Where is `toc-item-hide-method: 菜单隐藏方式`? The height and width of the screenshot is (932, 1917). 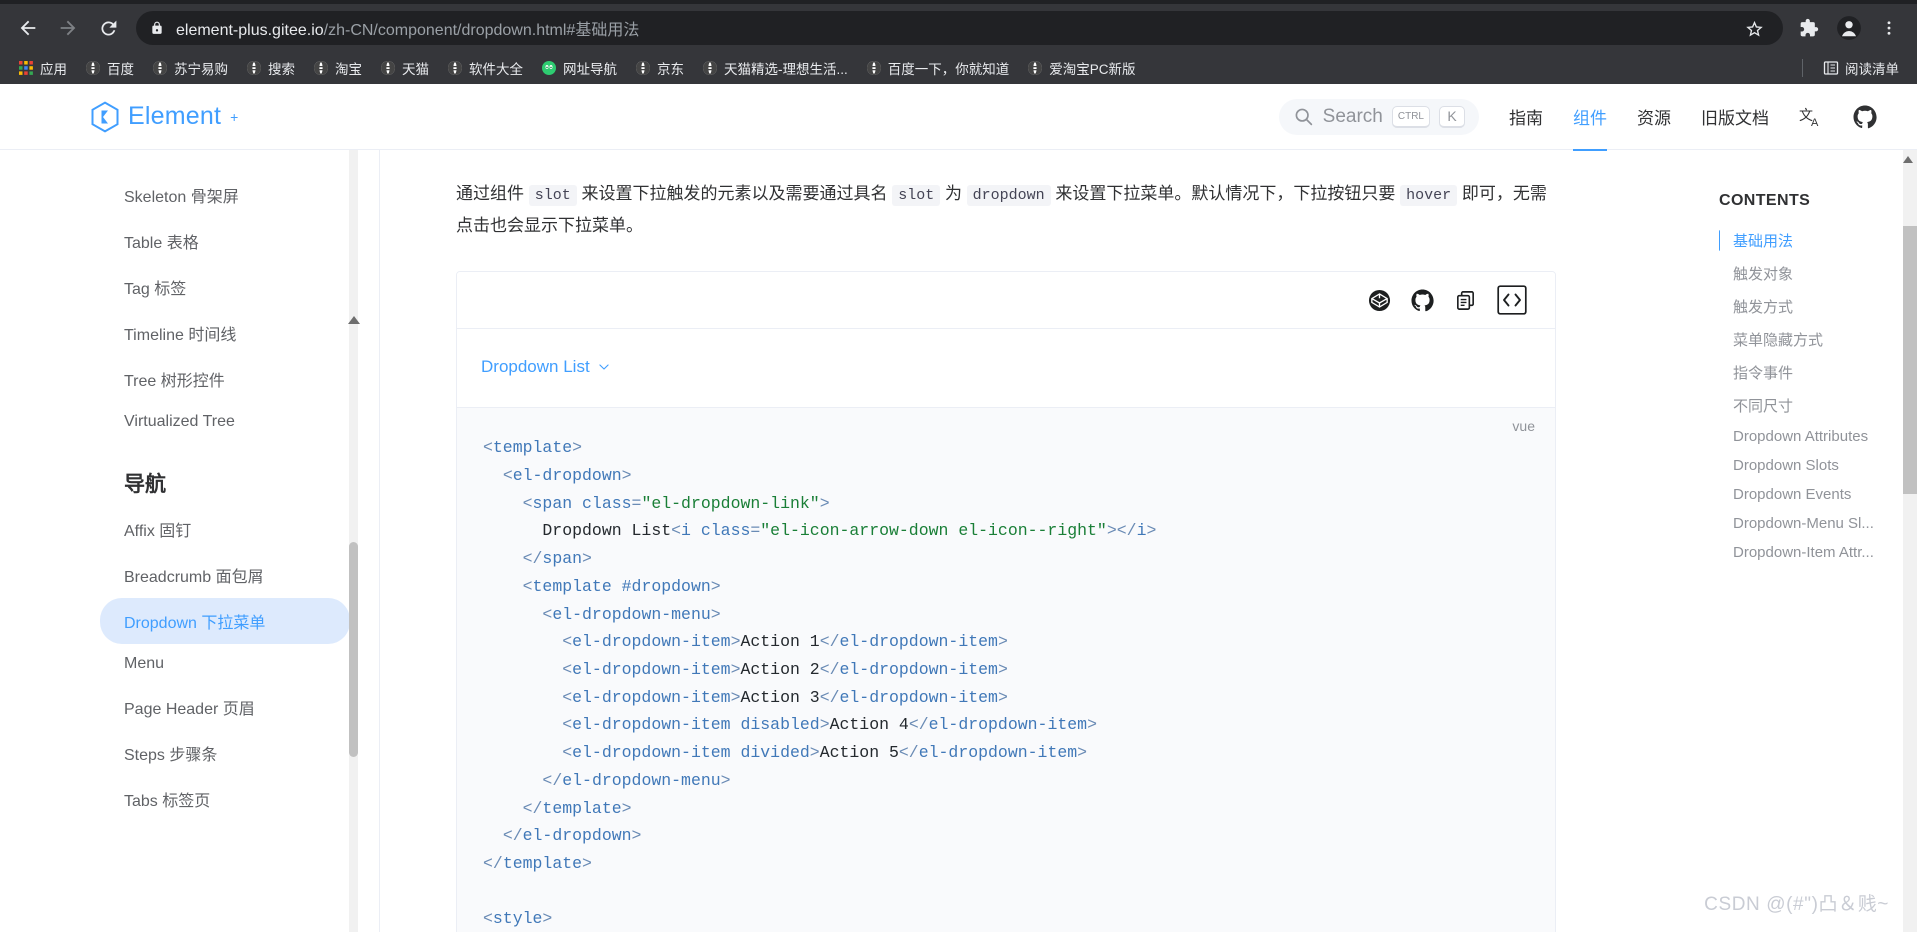 toc-item-hide-method: 菜单隐藏方式 is located at coordinates (1818, 339).